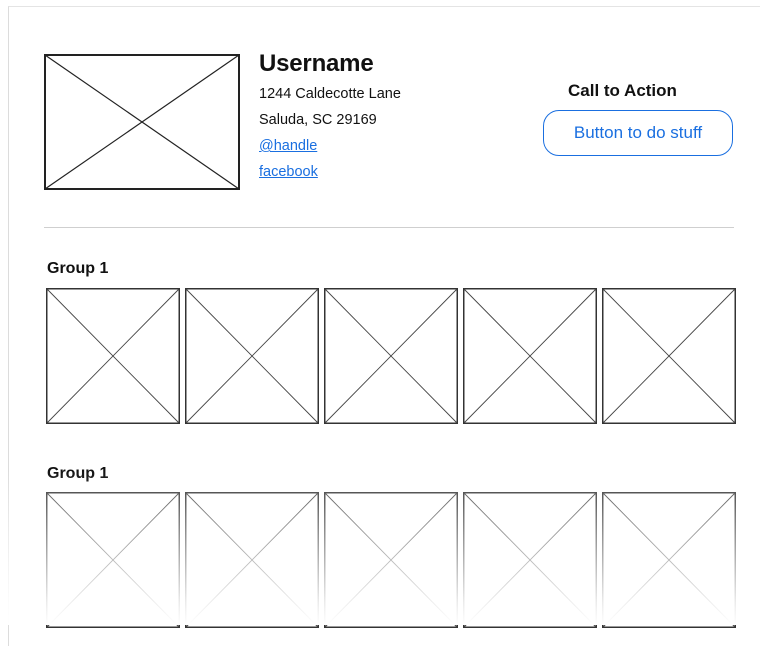 The image size is (763, 646). I want to click on profile-address-line2: Saluda, SC 29169, so click(318, 120).